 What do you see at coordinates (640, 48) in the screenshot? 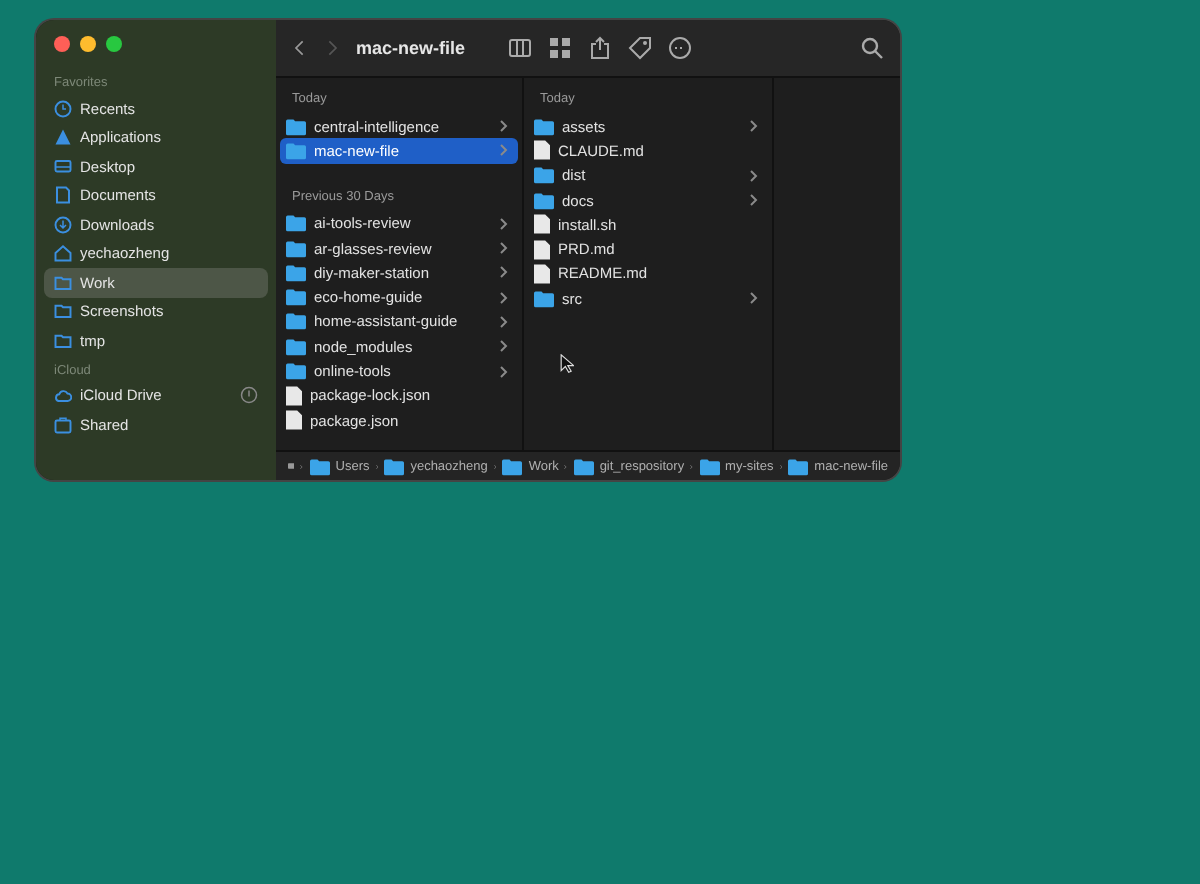
I see `tag-icon` at bounding box center [640, 48].